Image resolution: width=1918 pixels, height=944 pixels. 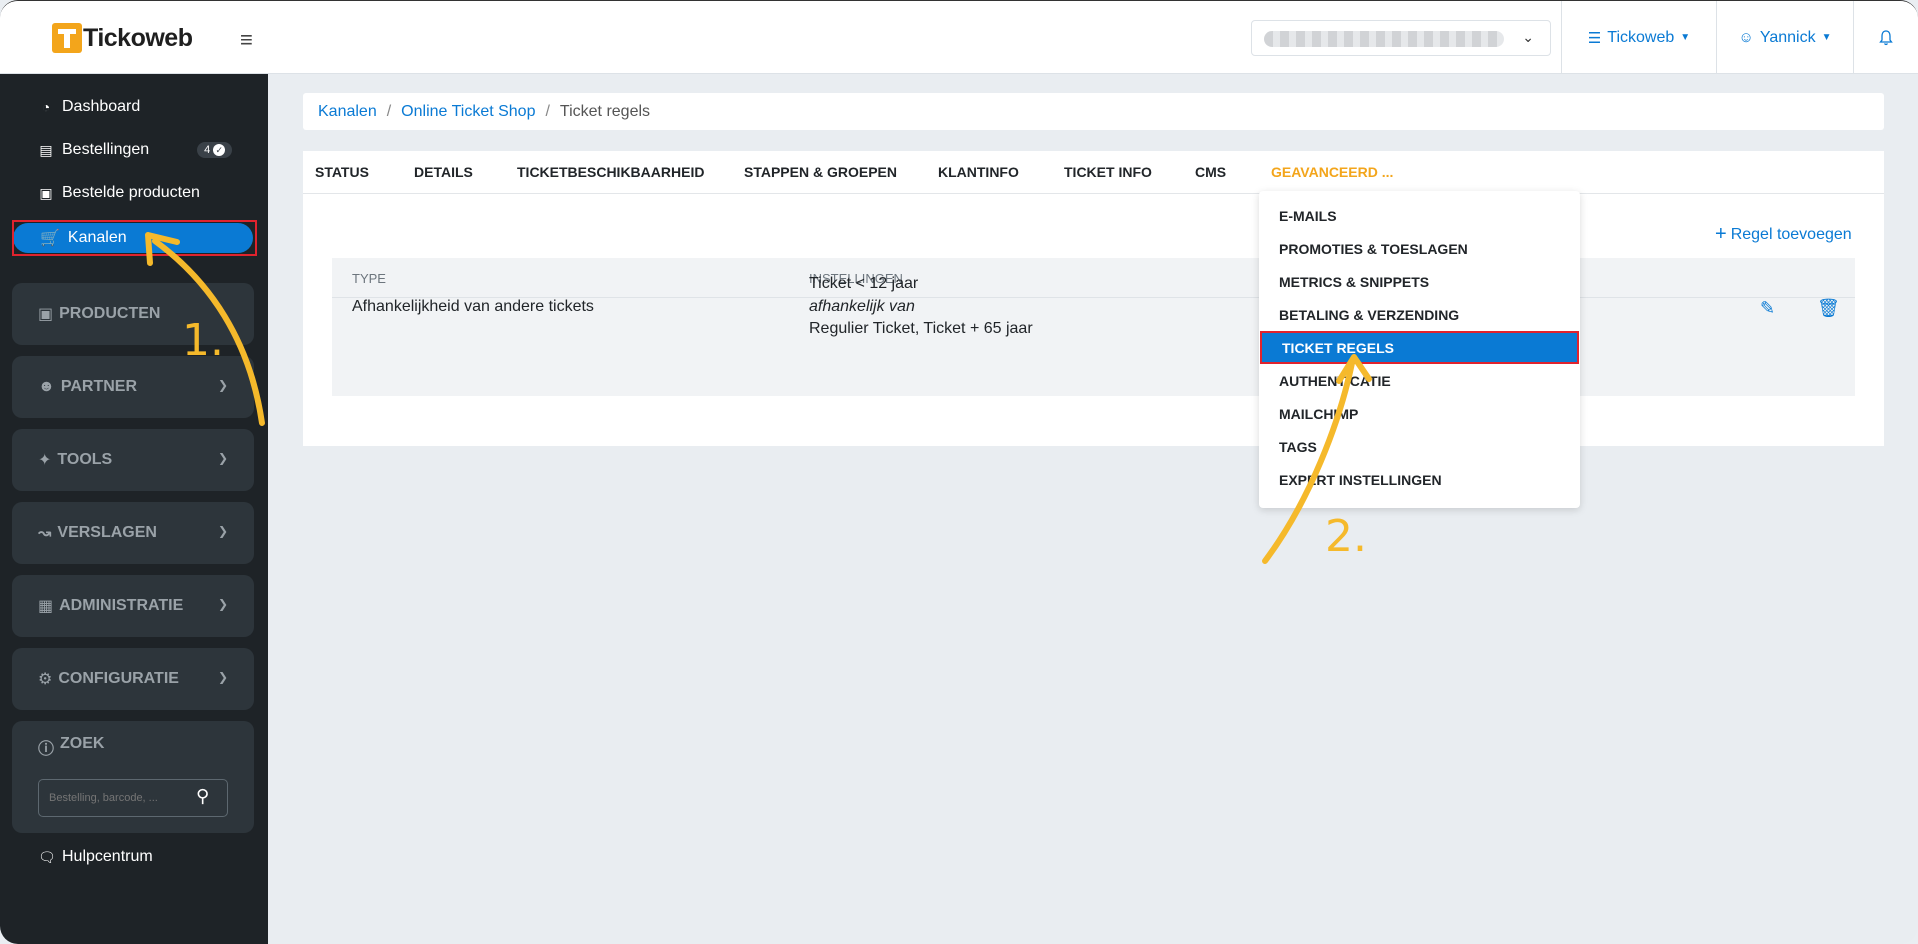 What do you see at coordinates (106, 149) in the screenshot?
I see `sidebar-item-label: Bestellingen` at bounding box center [106, 149].